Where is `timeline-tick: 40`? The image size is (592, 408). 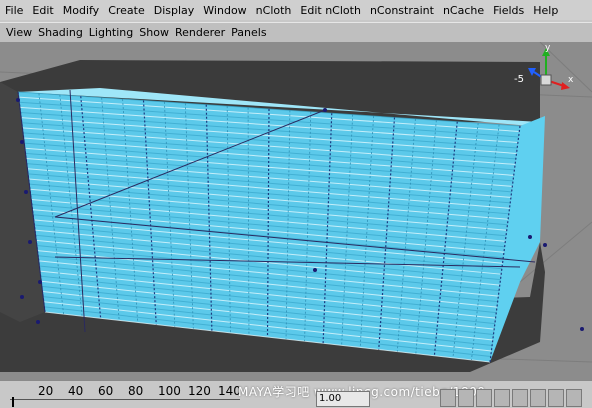
timeline-tick: 40 is located at coordinates (76, 391).